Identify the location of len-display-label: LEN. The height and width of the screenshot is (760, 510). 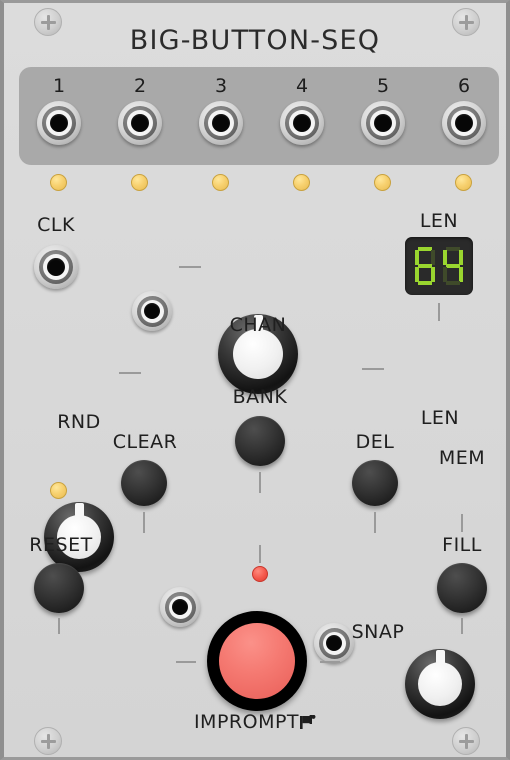
(439, 221).